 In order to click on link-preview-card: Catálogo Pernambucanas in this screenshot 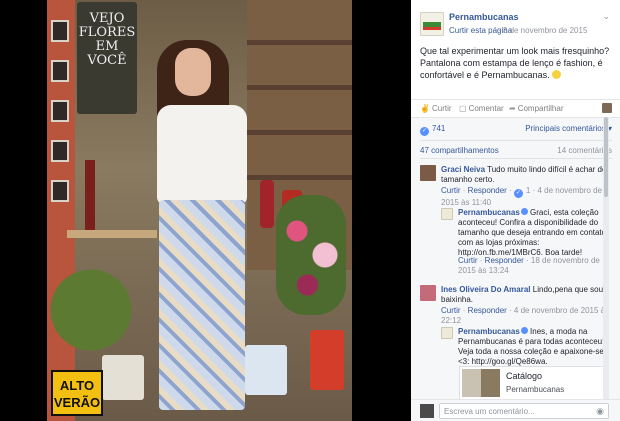, I will do `click(534, 382)`.